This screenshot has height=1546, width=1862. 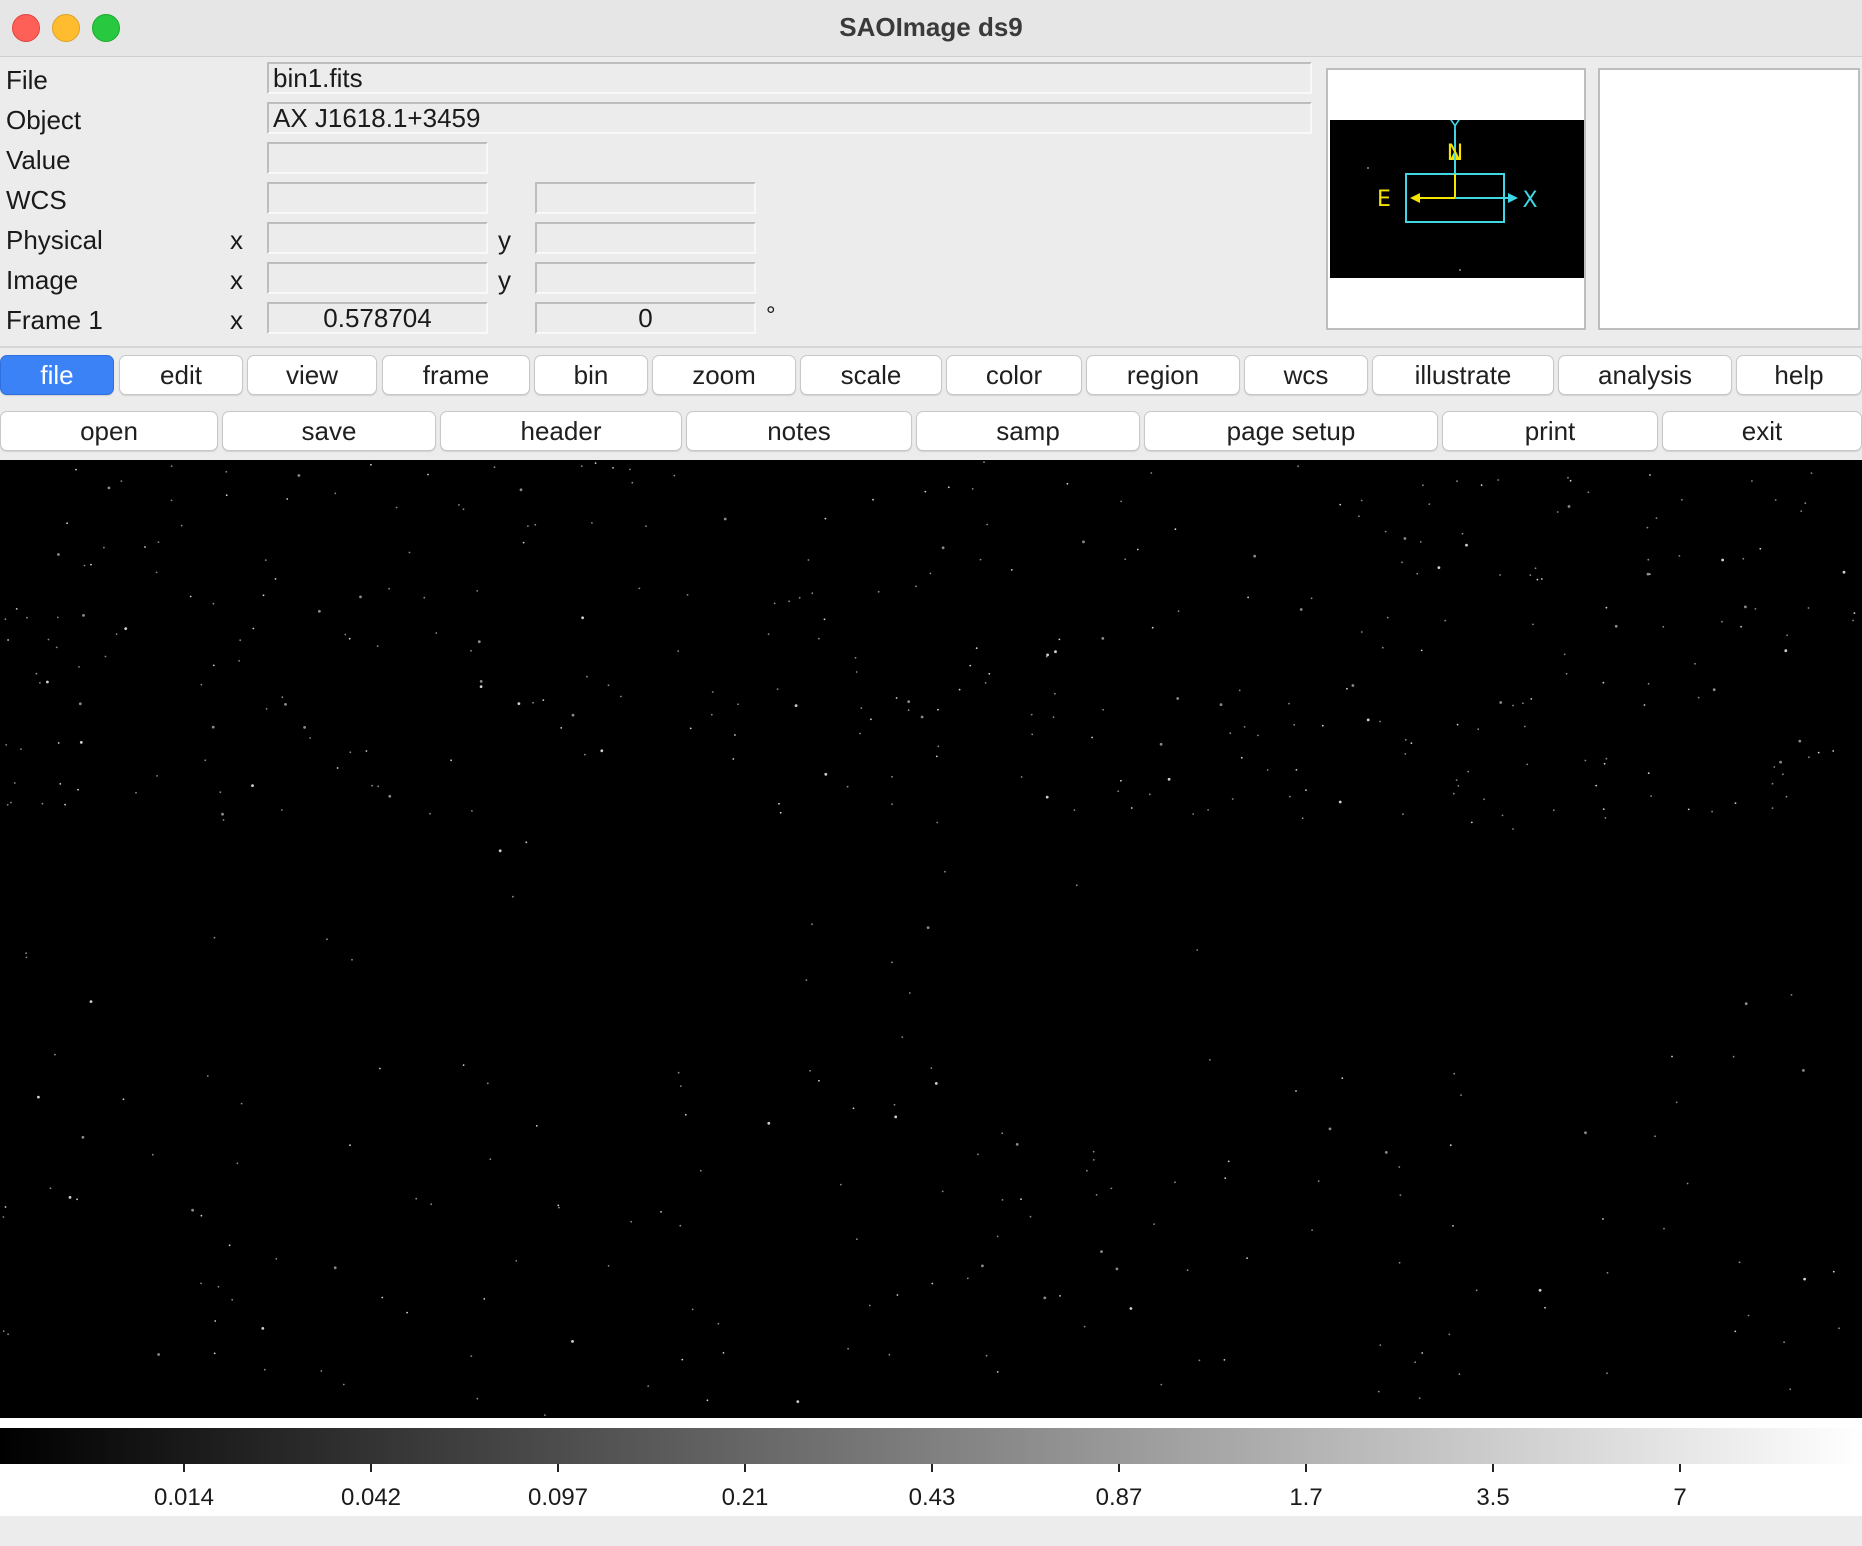 I want to click on page-setup-button: page setup, so click(x=1291, y=431).